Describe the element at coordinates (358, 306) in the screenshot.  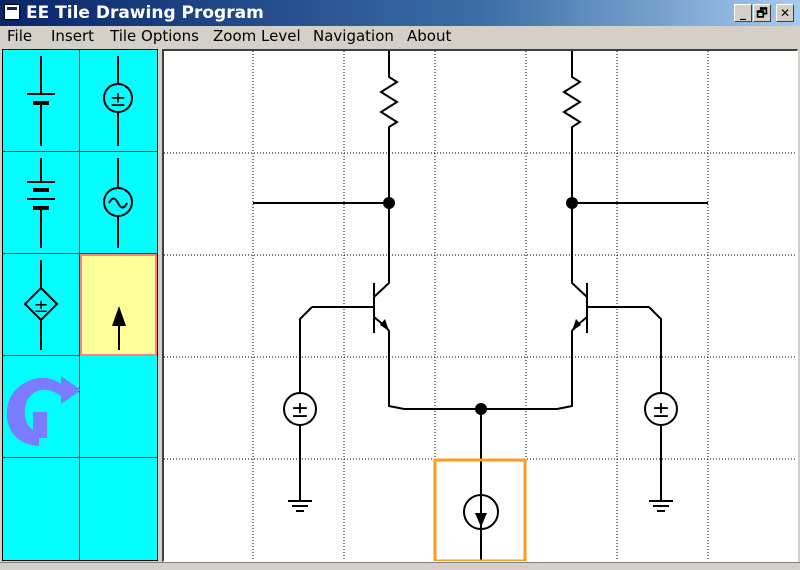
I see `transistor-left` at that location.